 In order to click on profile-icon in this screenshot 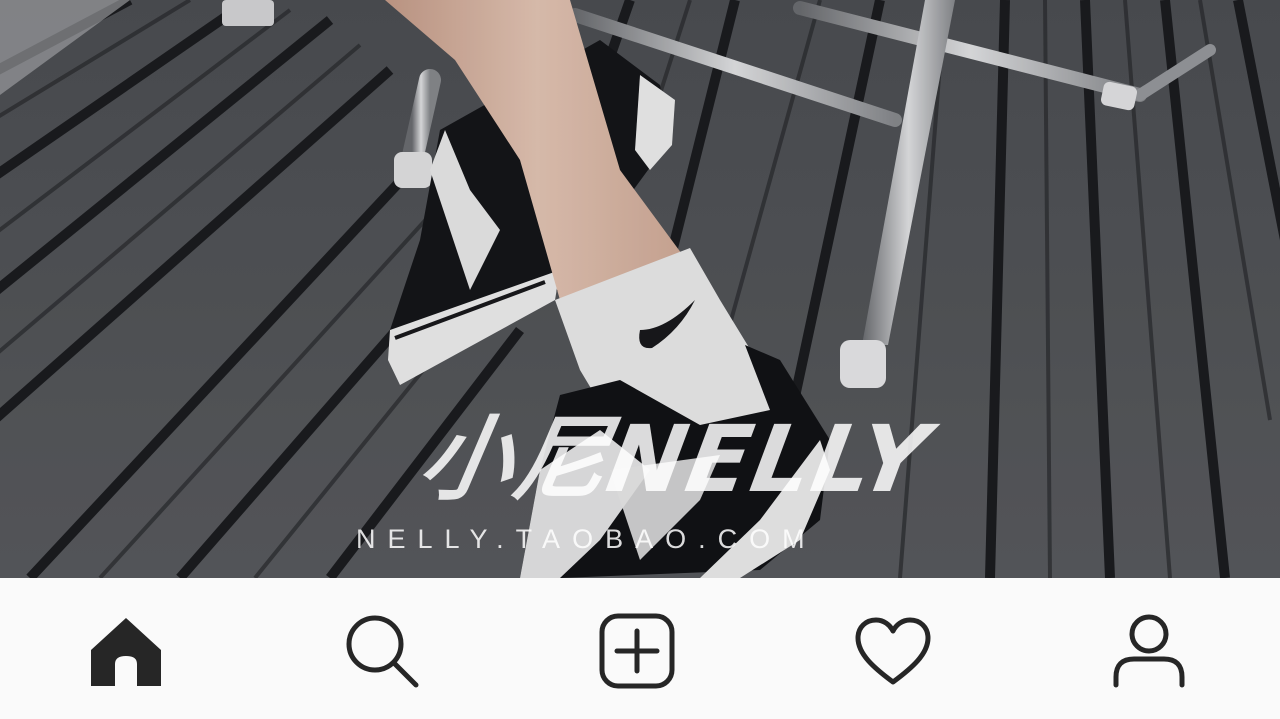, I will do `click(1149, 651)`.